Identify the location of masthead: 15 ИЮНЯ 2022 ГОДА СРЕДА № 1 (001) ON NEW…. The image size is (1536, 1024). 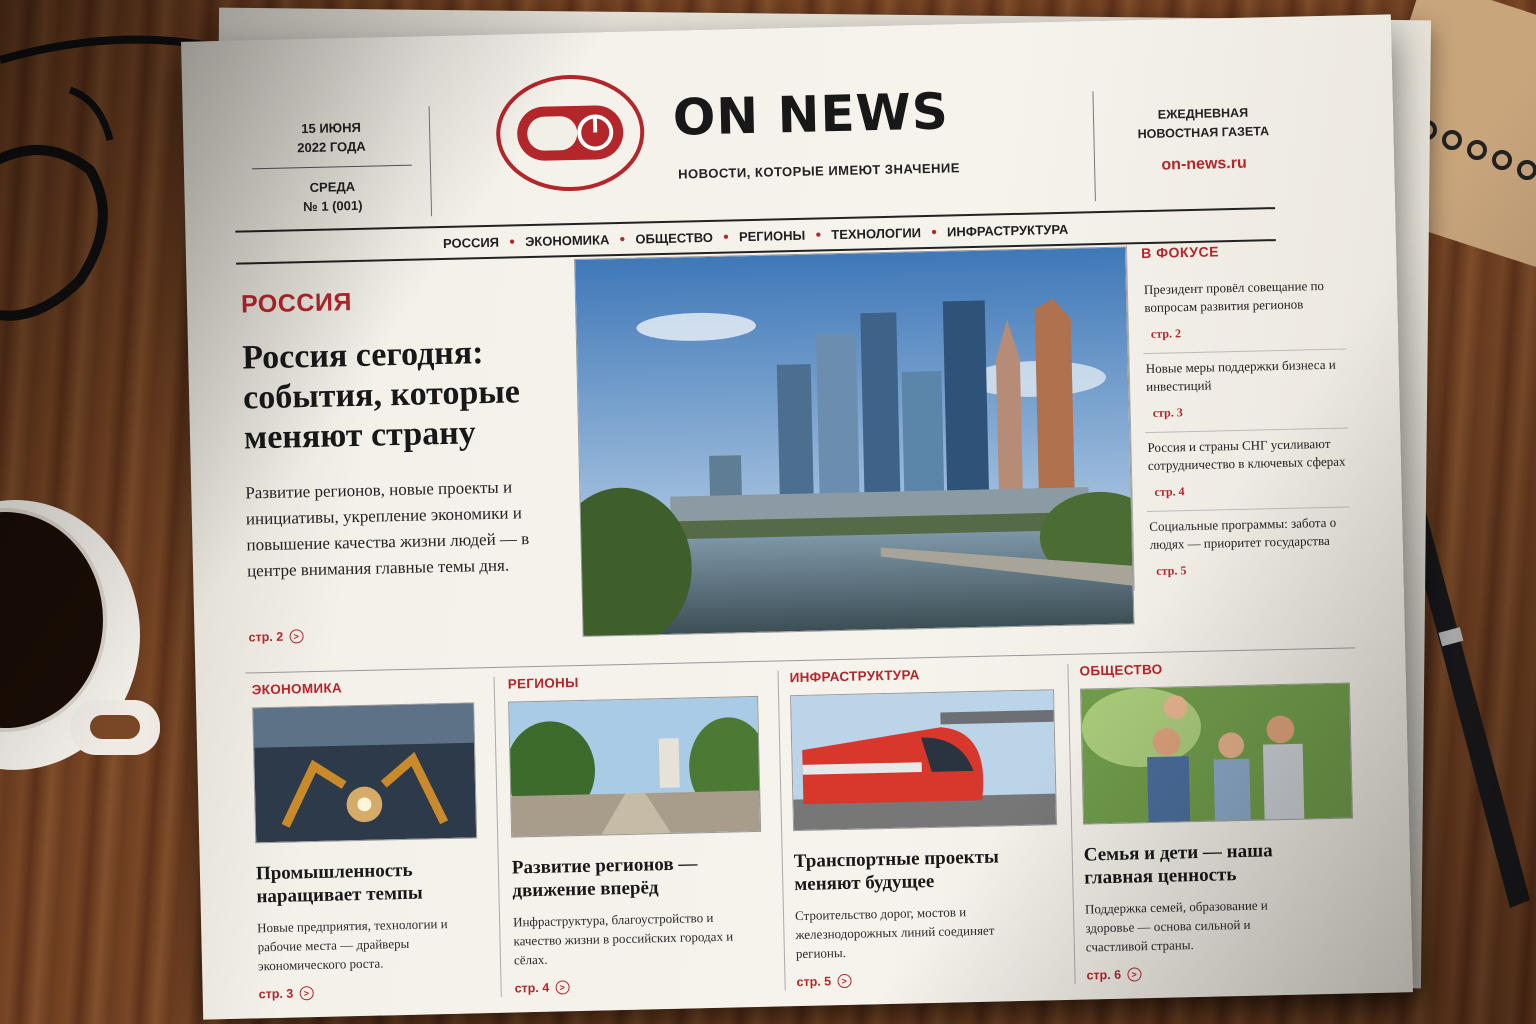
(788, 143).